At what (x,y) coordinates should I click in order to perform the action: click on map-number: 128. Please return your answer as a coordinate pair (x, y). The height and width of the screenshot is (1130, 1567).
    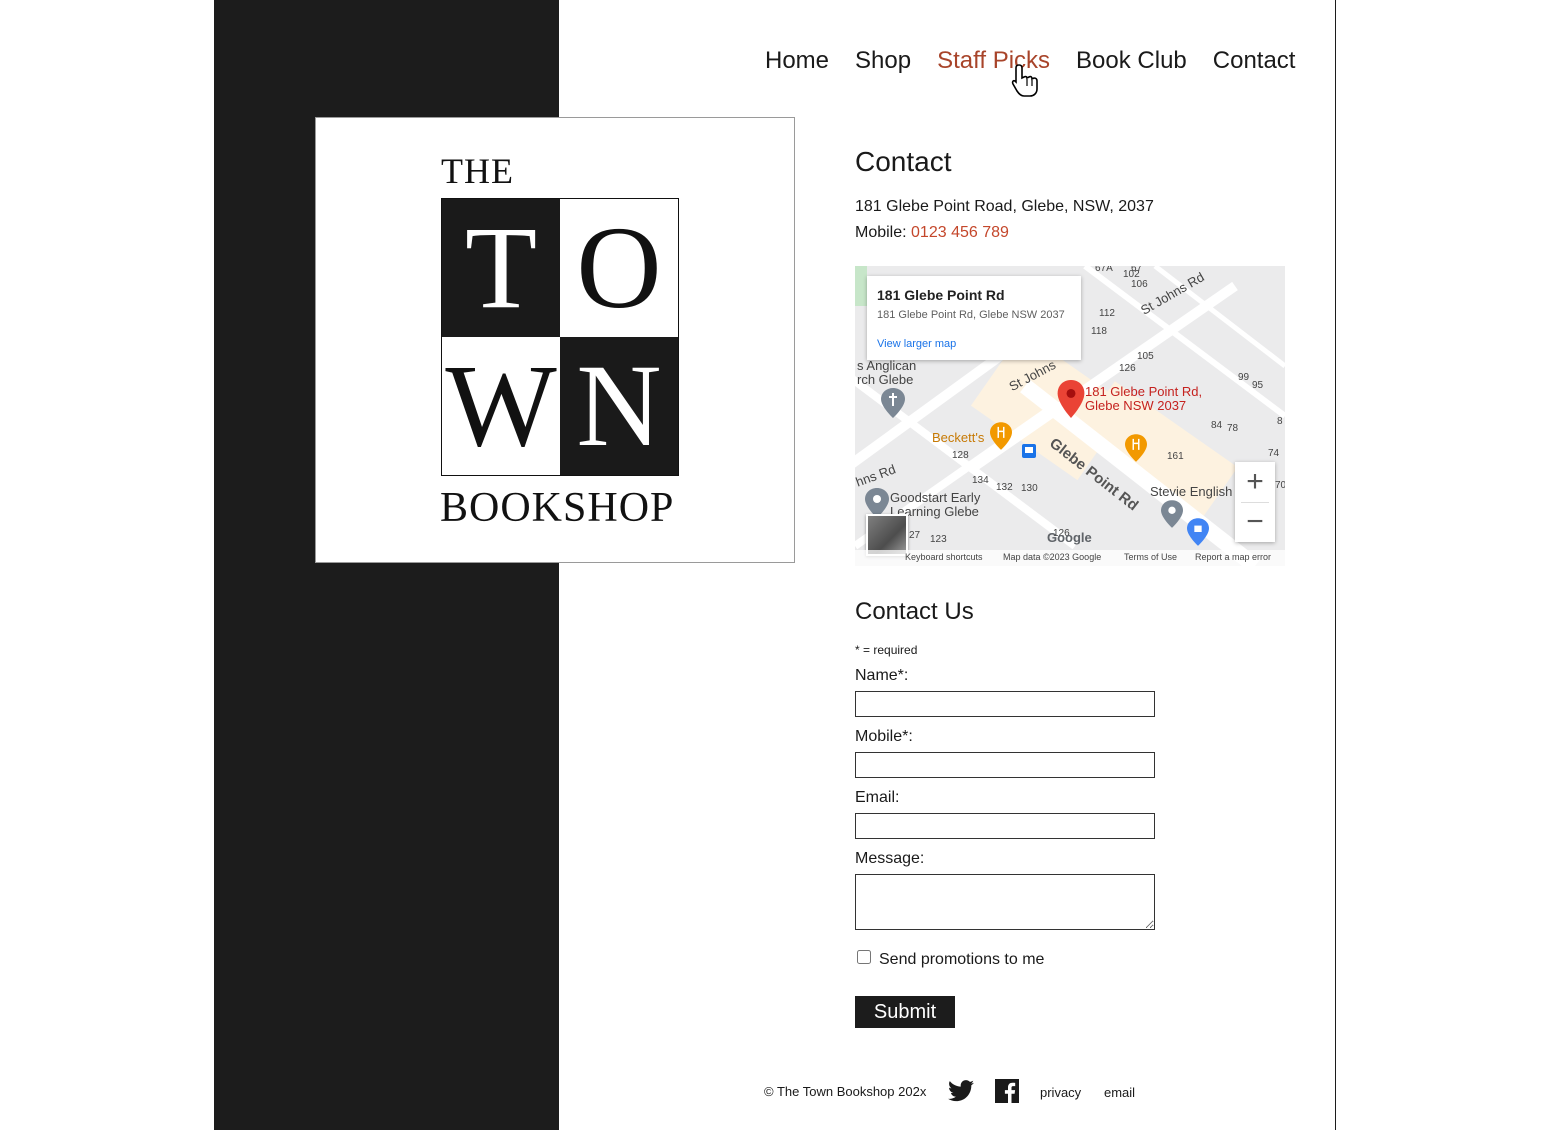
    Looking at the image, I should click on (960, 455).